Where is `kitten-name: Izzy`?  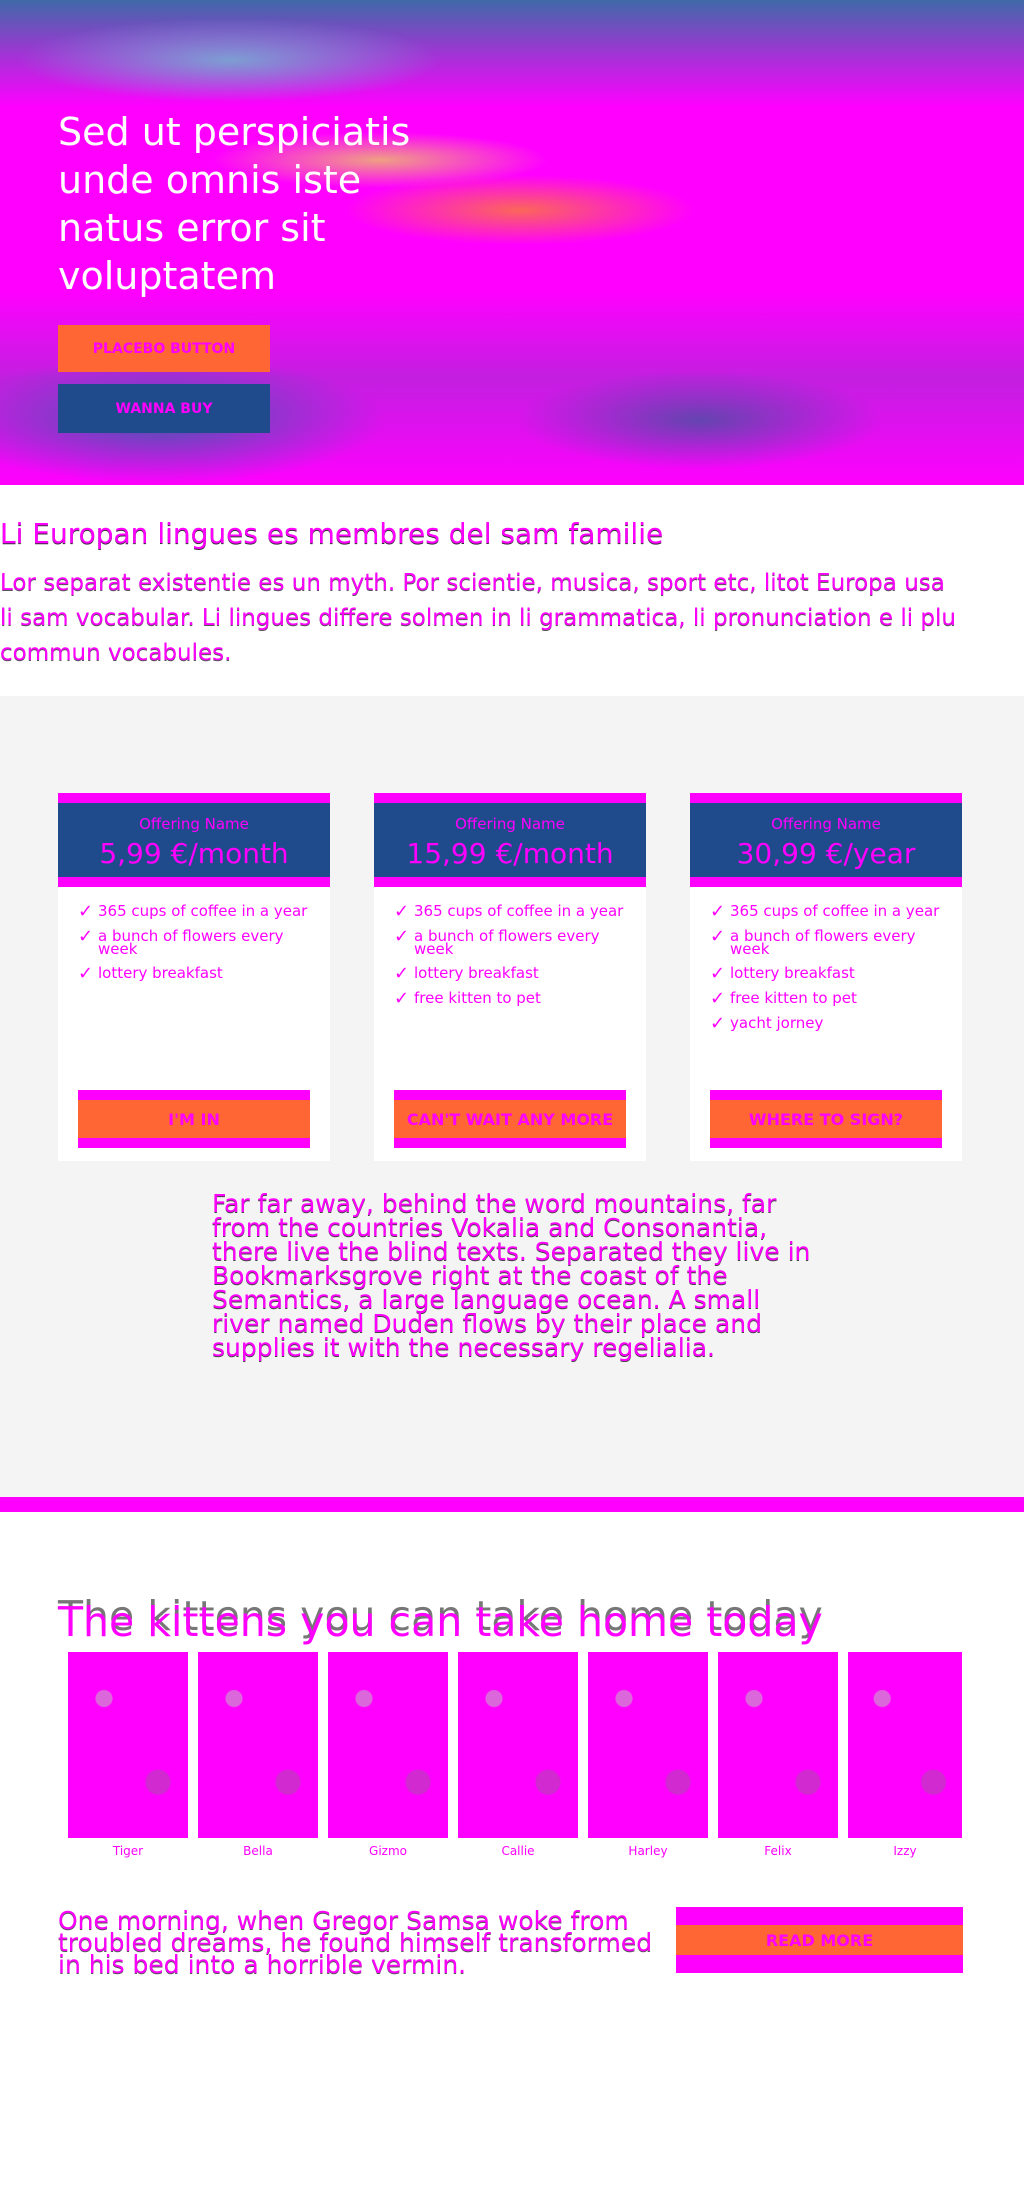
kitten-name: Izzy is located at coordinates (905, 1851).